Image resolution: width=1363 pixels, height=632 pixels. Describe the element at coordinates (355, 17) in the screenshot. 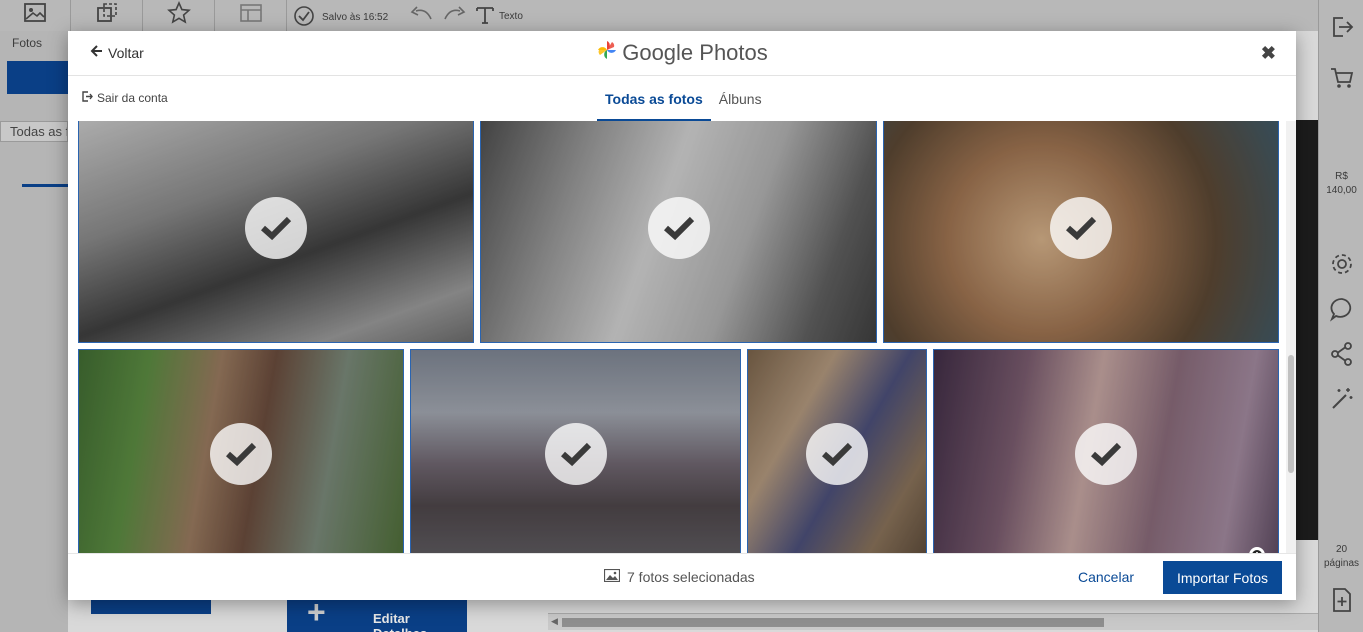

I see `save-status-text: Salvo às 16:52` at that location.